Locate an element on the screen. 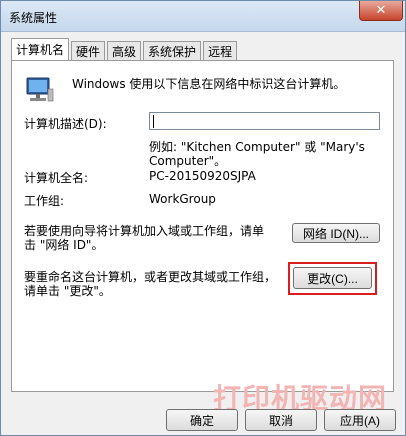  apply-button: 应用(A) is located at coordinates (360, 420).